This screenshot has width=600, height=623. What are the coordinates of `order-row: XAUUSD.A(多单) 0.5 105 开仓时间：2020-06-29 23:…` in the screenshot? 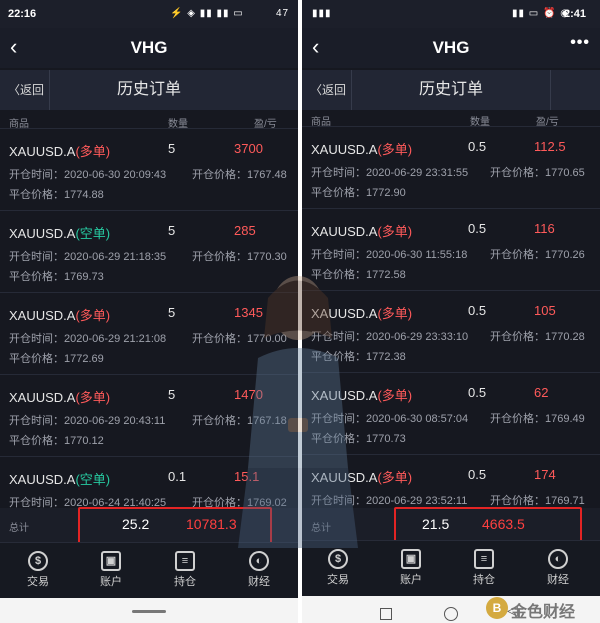 It's located at (451, 331).